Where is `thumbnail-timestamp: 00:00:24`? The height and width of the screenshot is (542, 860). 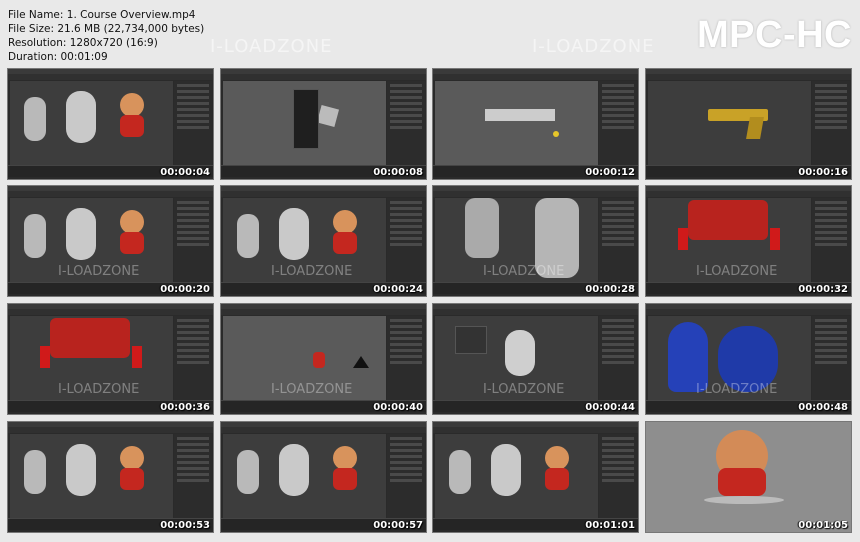 thumbnail-timestamp: 00:00:24 is located at coordinates (398, 289).